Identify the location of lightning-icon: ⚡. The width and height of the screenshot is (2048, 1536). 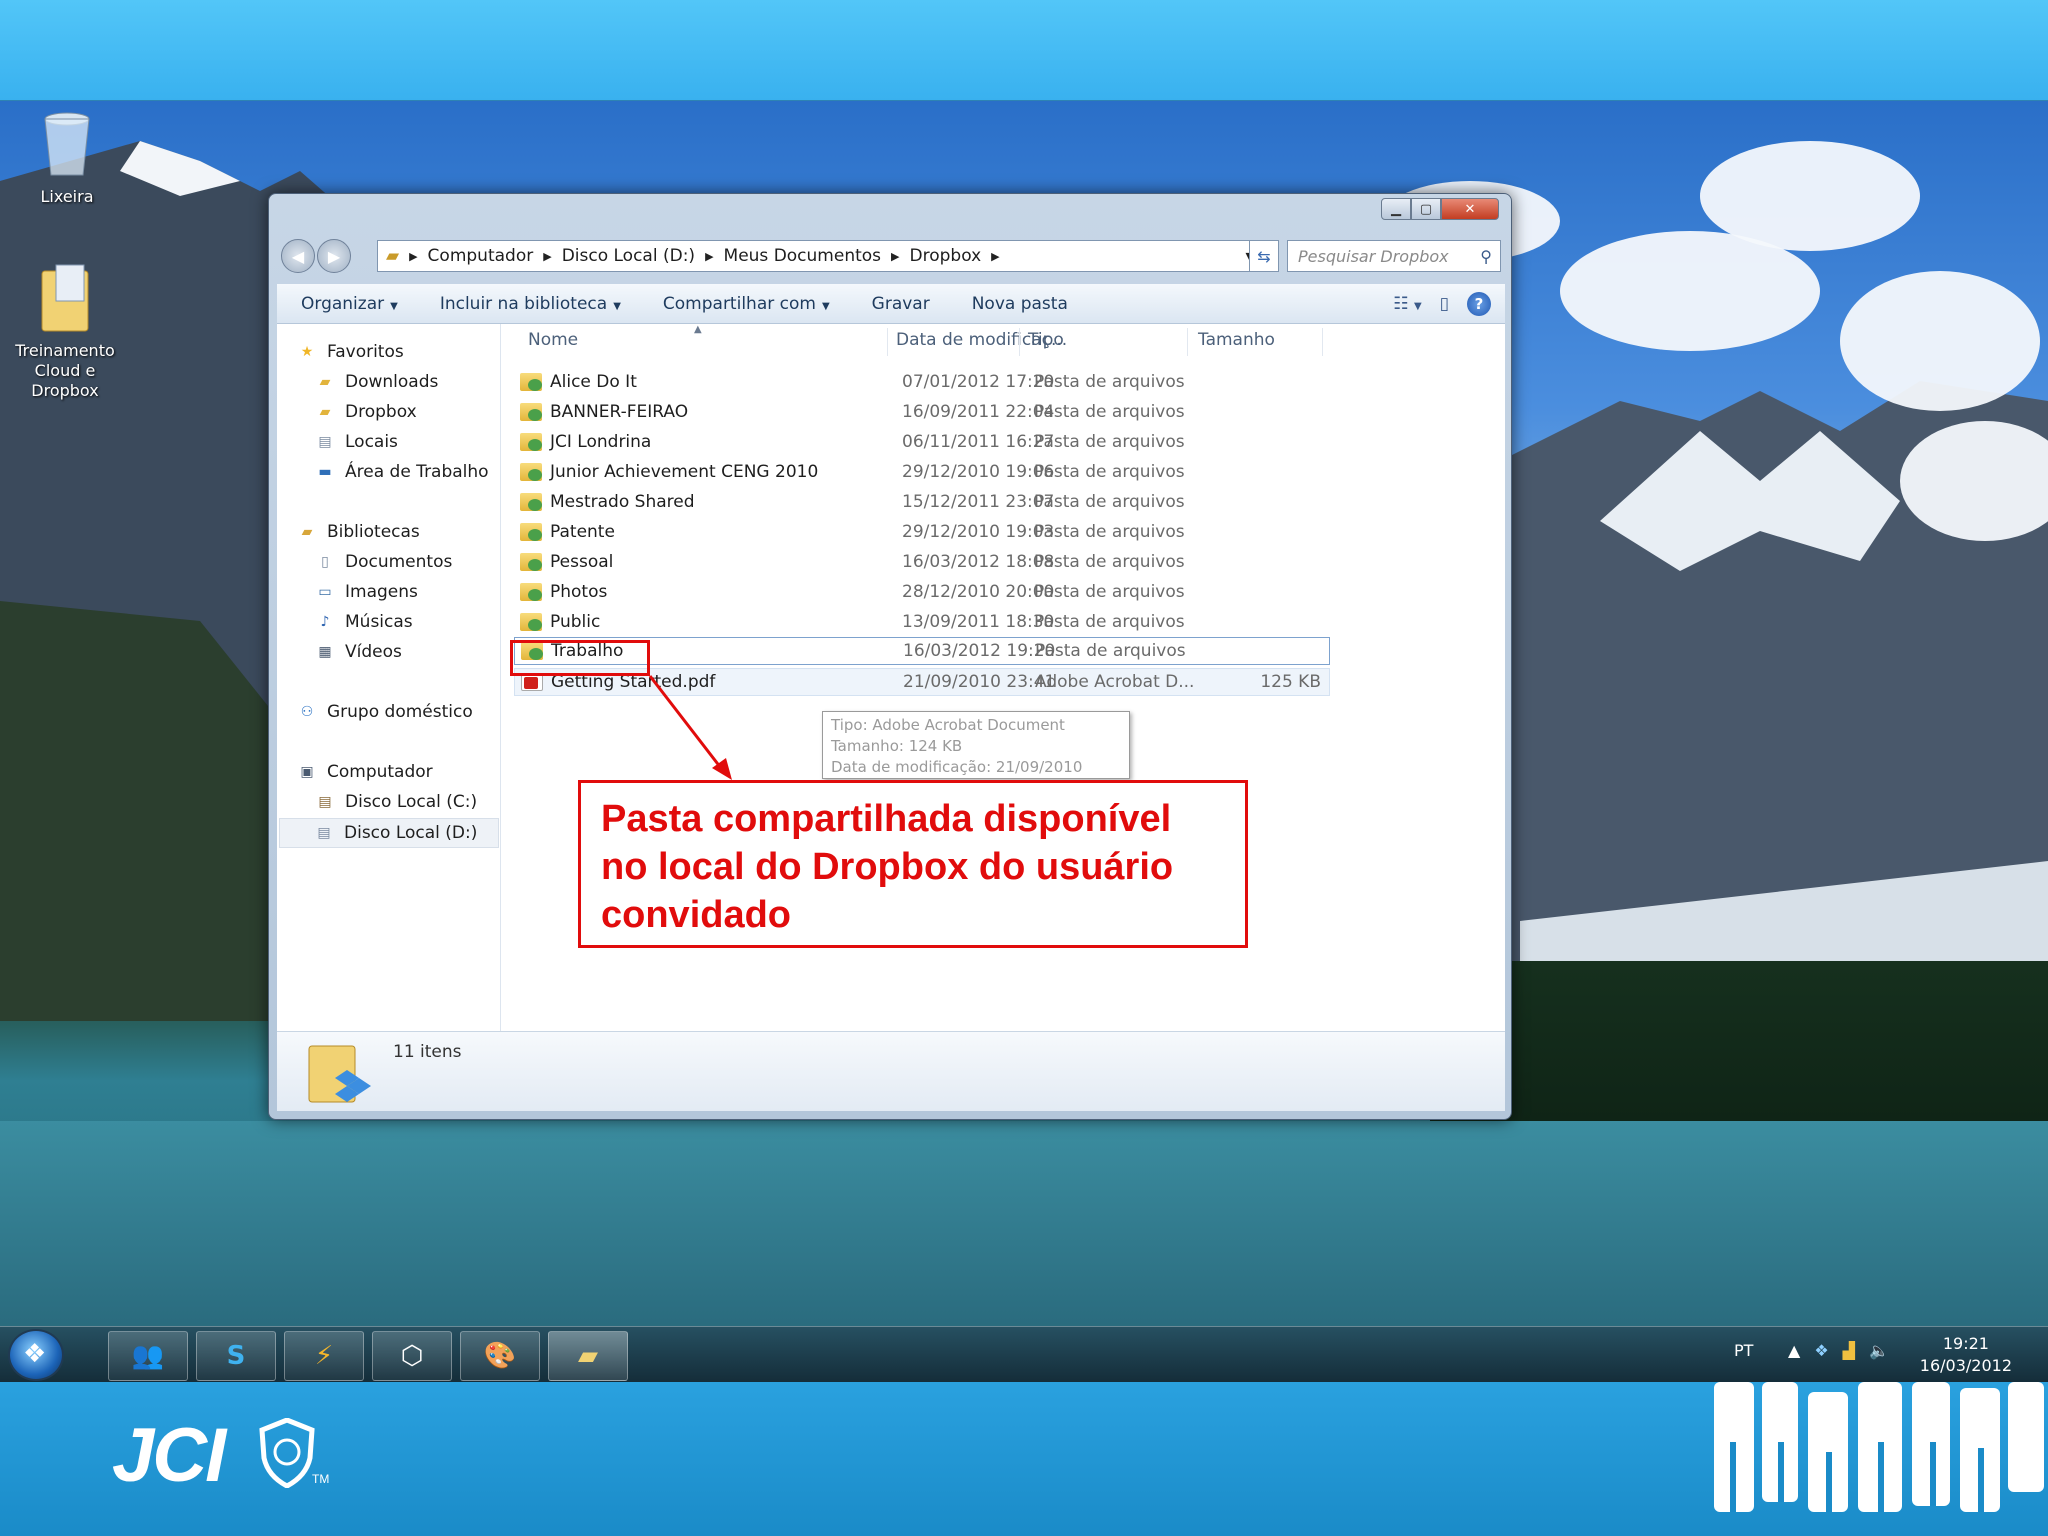
(324, 1356).